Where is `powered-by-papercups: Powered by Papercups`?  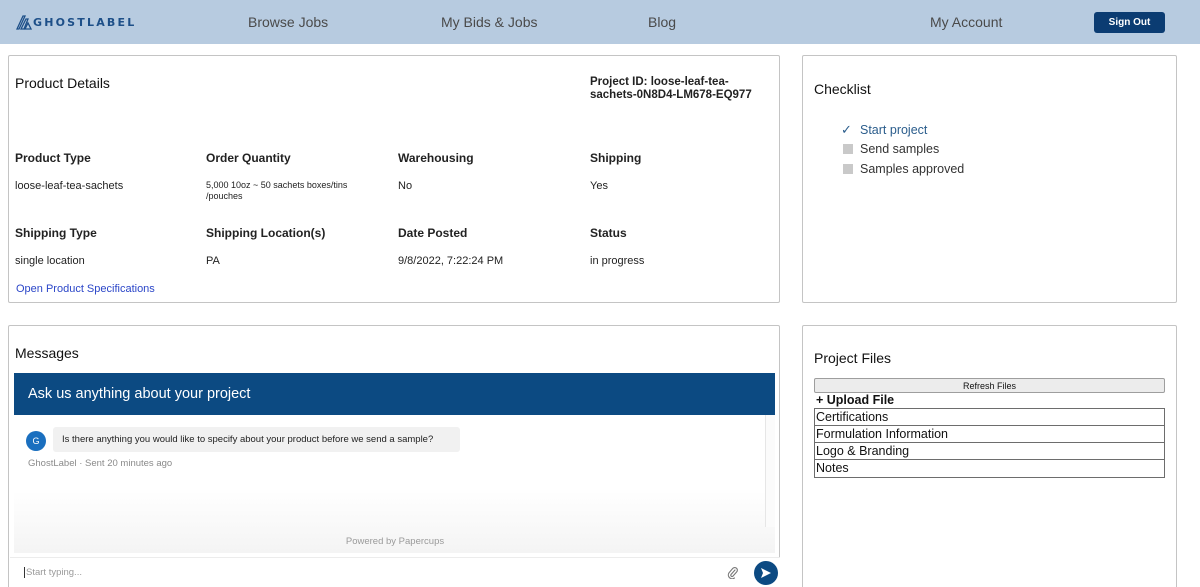 powered-by-papercups: Powered by Papercups is located at coordinates (395, 541).